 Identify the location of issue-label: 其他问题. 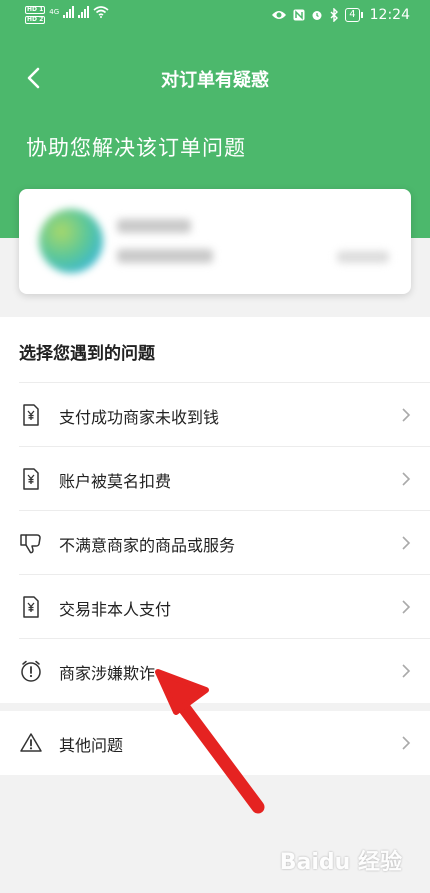
(91, 745).